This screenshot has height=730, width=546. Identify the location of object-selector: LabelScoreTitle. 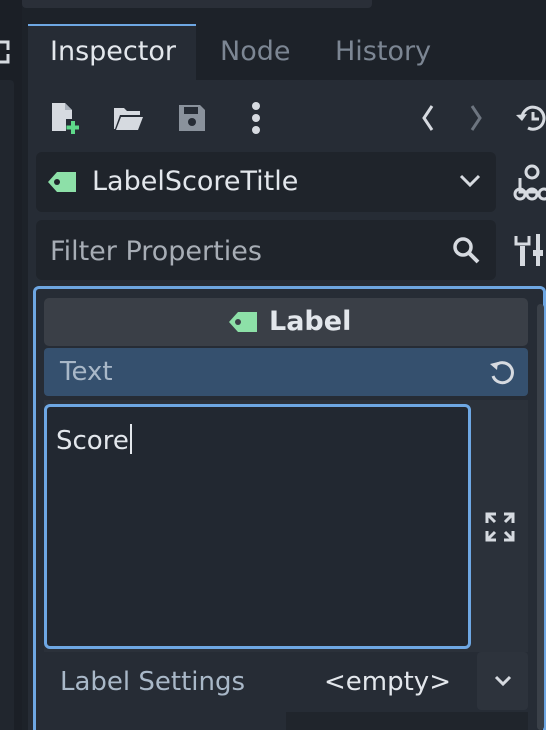
(266, 182).